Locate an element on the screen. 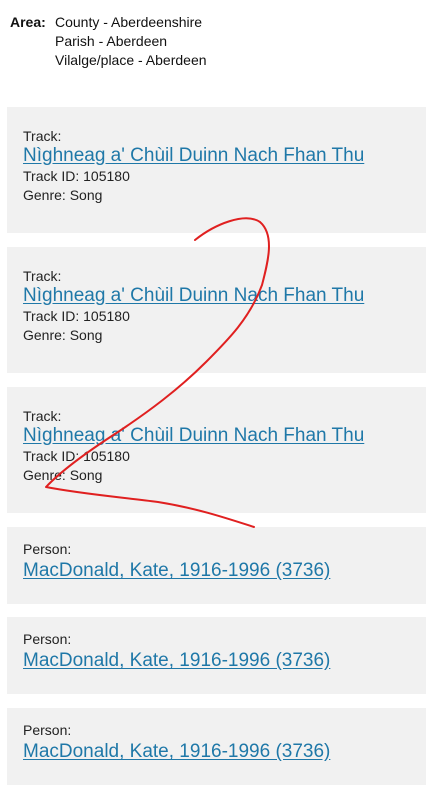 The image size is (434, 800). area-label: Area: is located at coordinates (28, 22).